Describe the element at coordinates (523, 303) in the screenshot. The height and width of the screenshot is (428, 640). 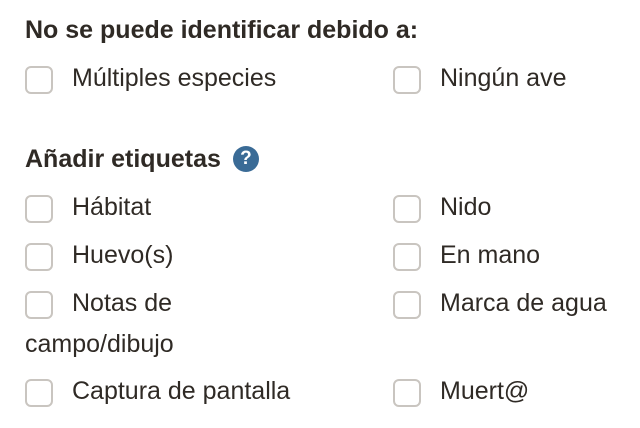
I see `checkbox-label: Marca de agua` at that location.